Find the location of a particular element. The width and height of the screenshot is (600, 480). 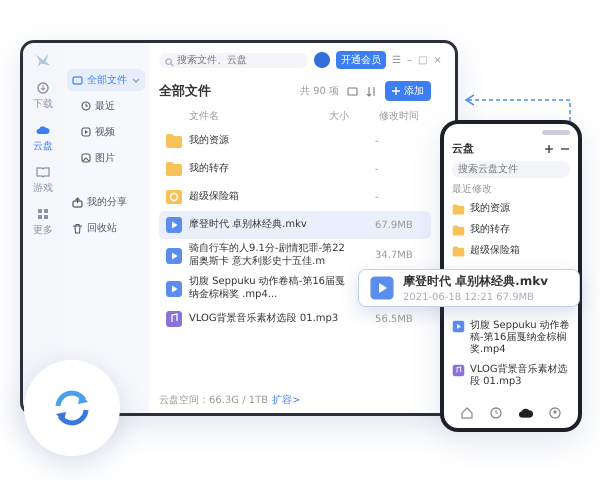

nav-item: 图片 is located at coordinates (106, 158).